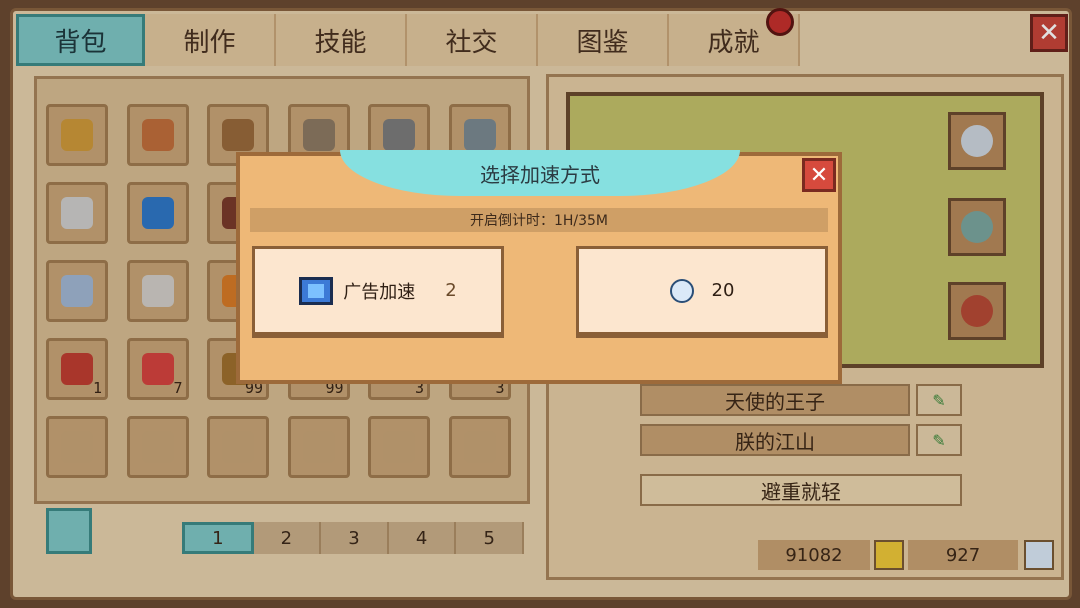 The height and width of the screenshot is (608, 1080). Describe the element at coordinates (702, 292) in the screenshot. I see `gem-speedup-button: 20` at that location.